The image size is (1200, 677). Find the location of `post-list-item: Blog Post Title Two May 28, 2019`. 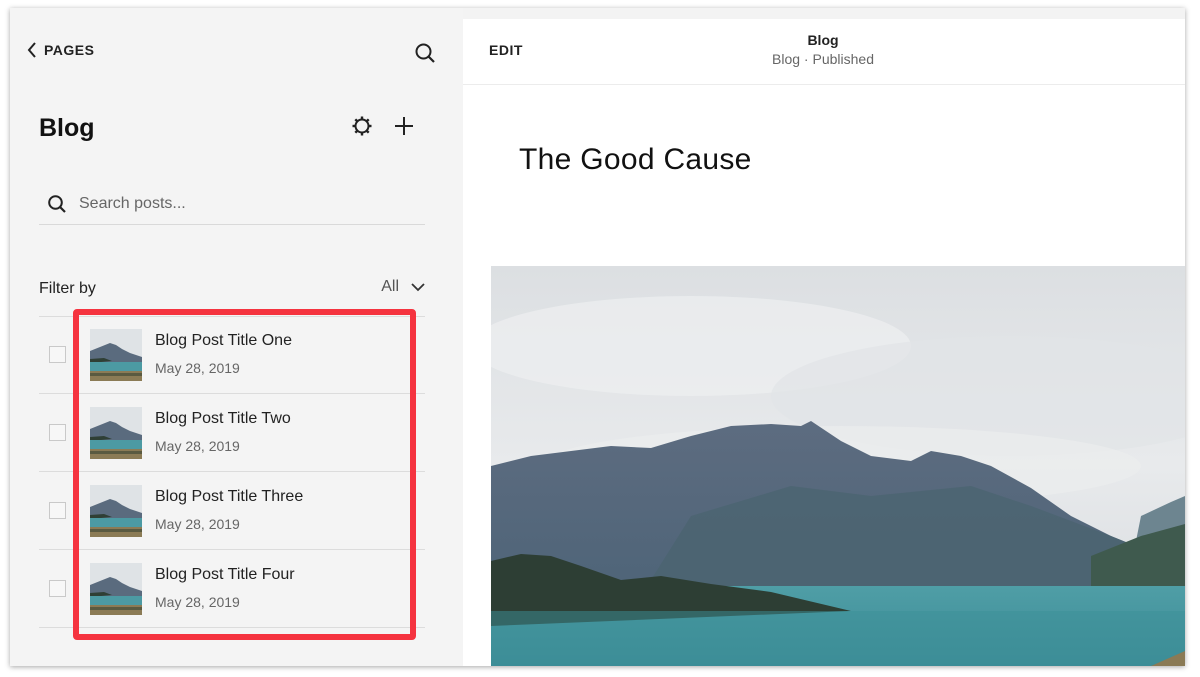

post-list-item: Blog Post Title Two May 28, 2019 is located at coordinates (232, 433).